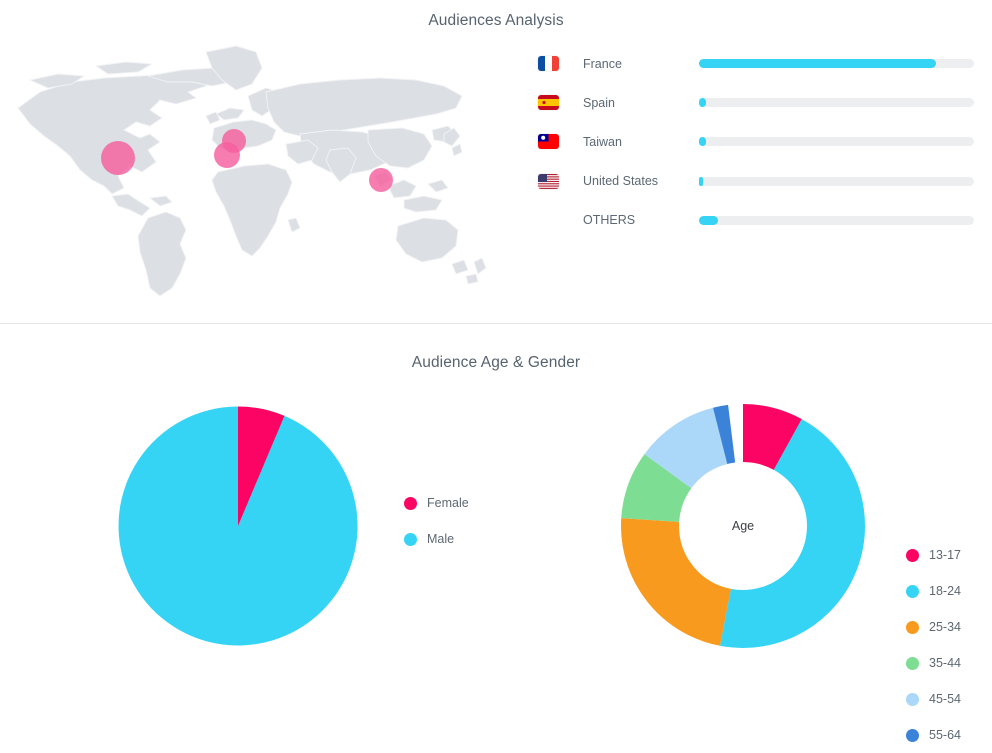  I want to click on legend-label: 35-44, so click(945, 663).